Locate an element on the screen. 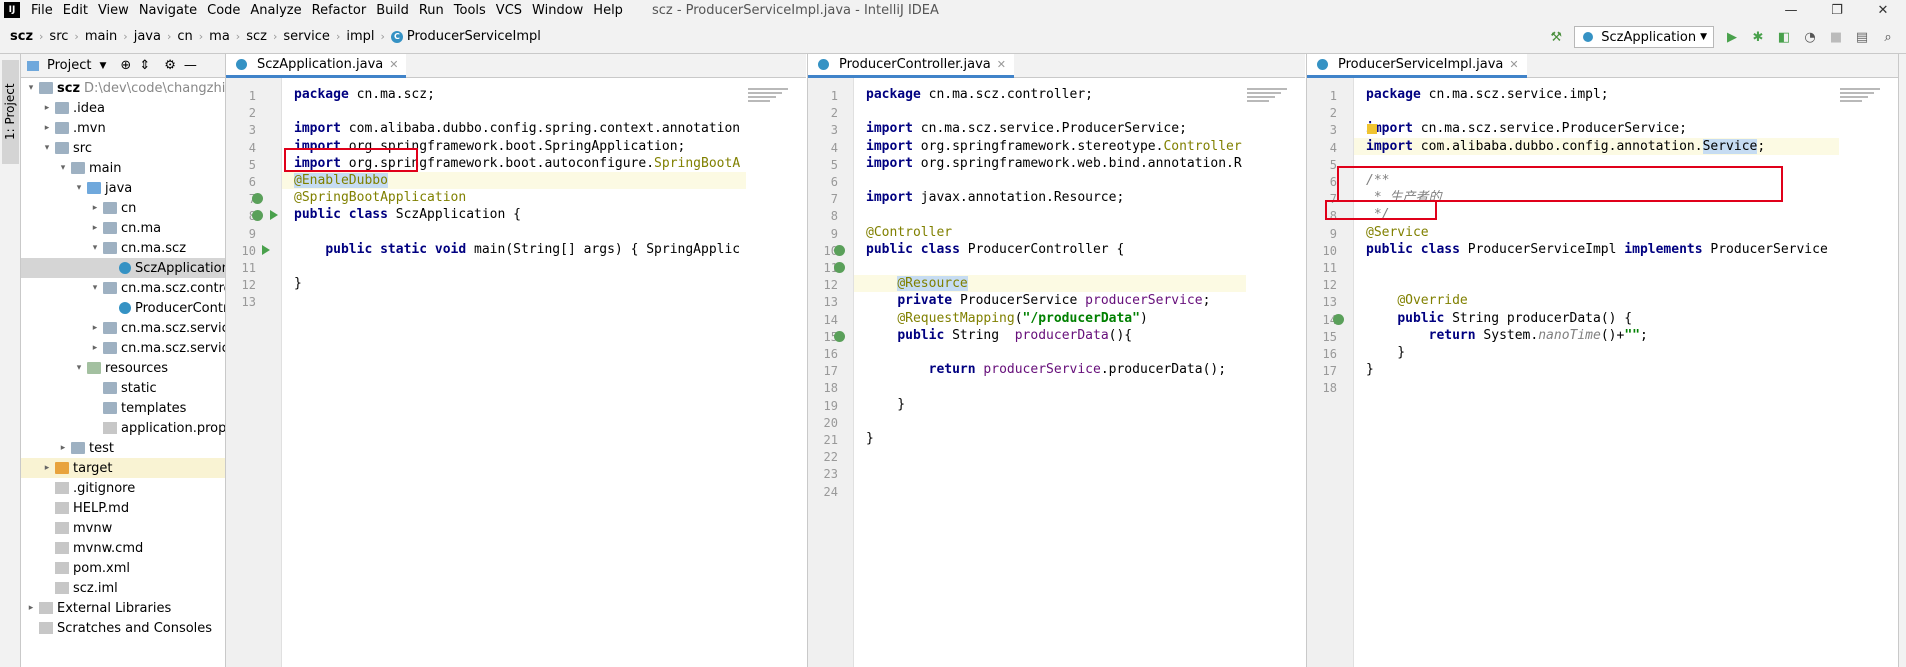 The width and height of the screenshot is (1906, 667). run-icon: ▶ is located at coordinates (1732, 37).